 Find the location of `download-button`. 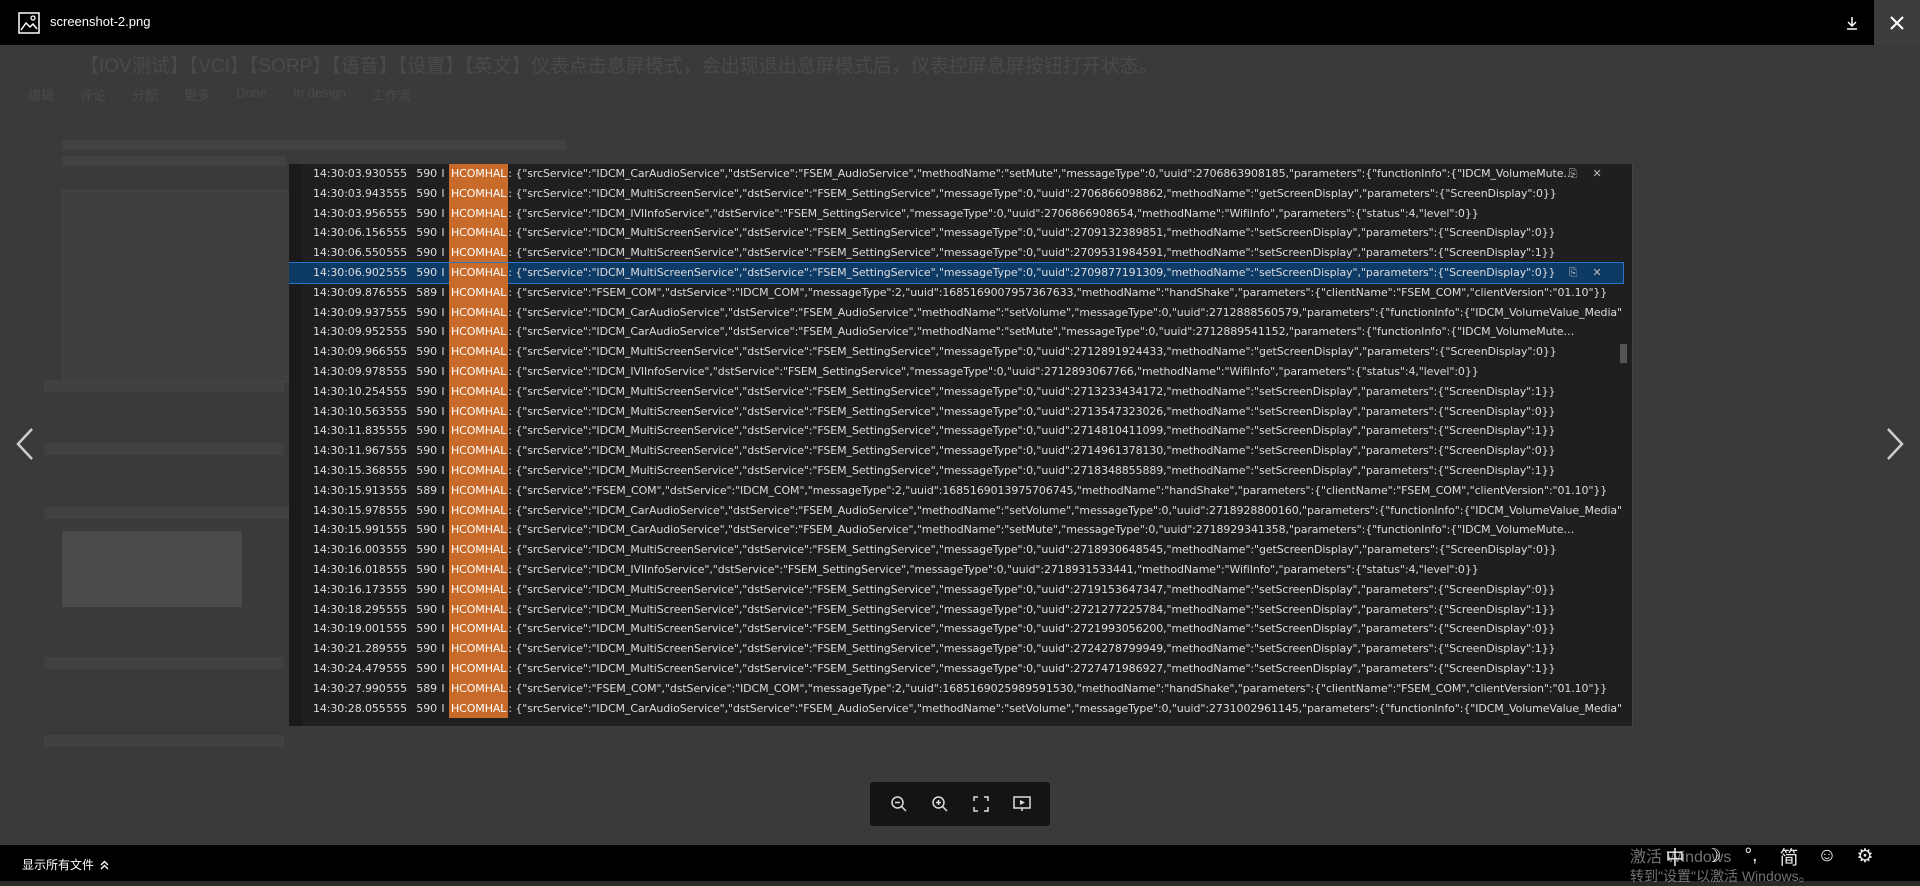

download-button is located at coordinates (1852, 22).